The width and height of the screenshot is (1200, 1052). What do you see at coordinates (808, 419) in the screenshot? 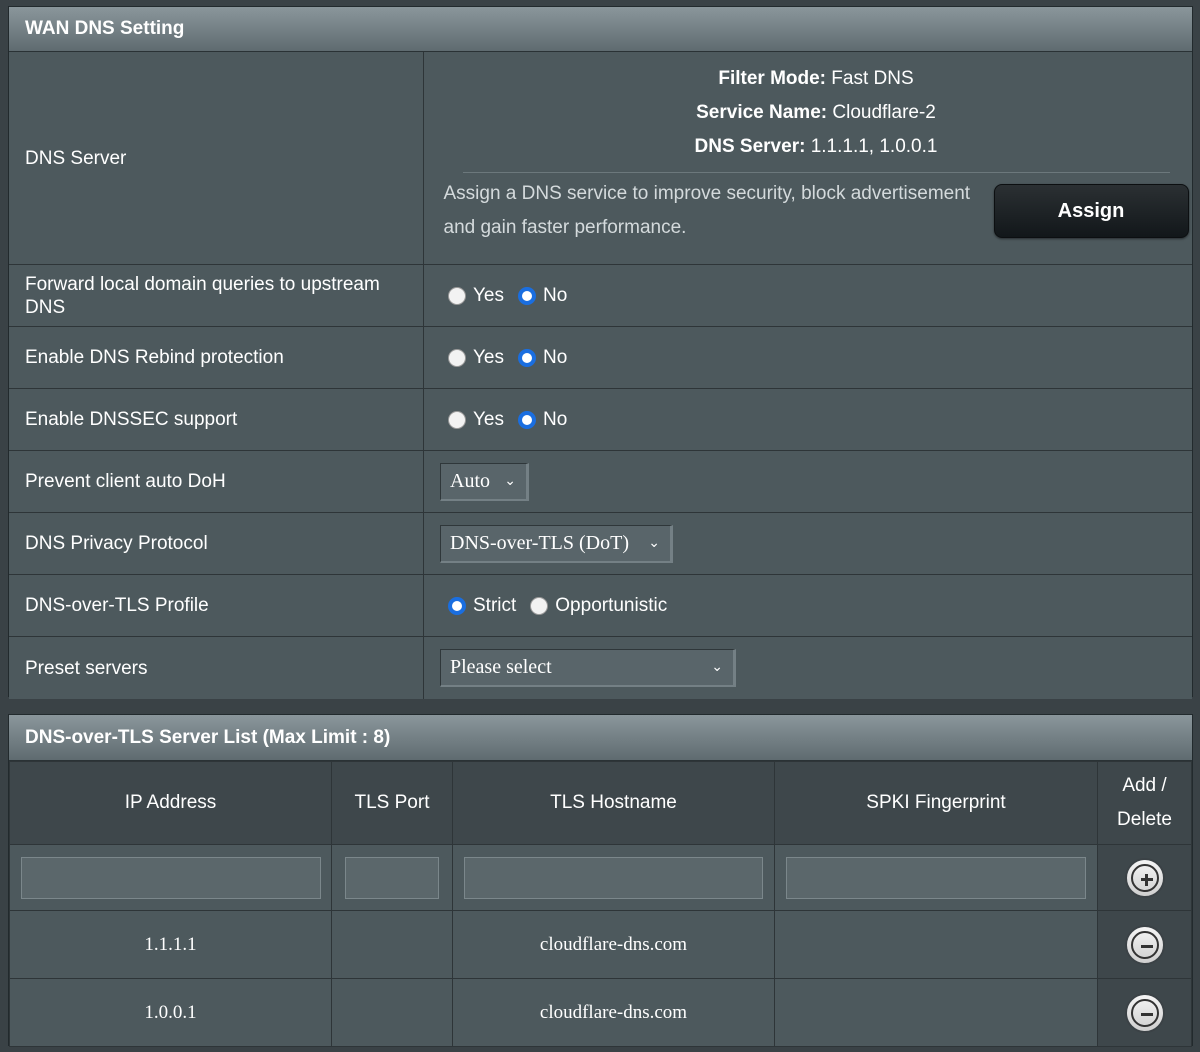
I see `dnssec-options: Yes No` at bounding box center [808, 419].